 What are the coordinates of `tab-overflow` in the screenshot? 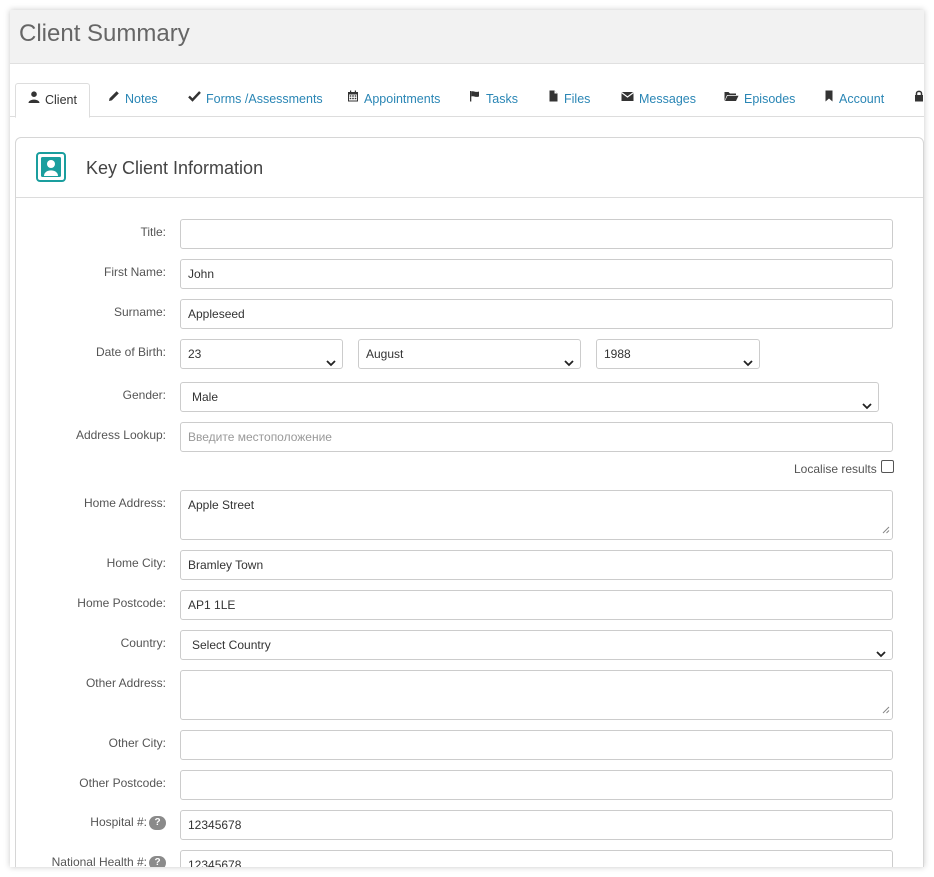 It's located at (919, 100).